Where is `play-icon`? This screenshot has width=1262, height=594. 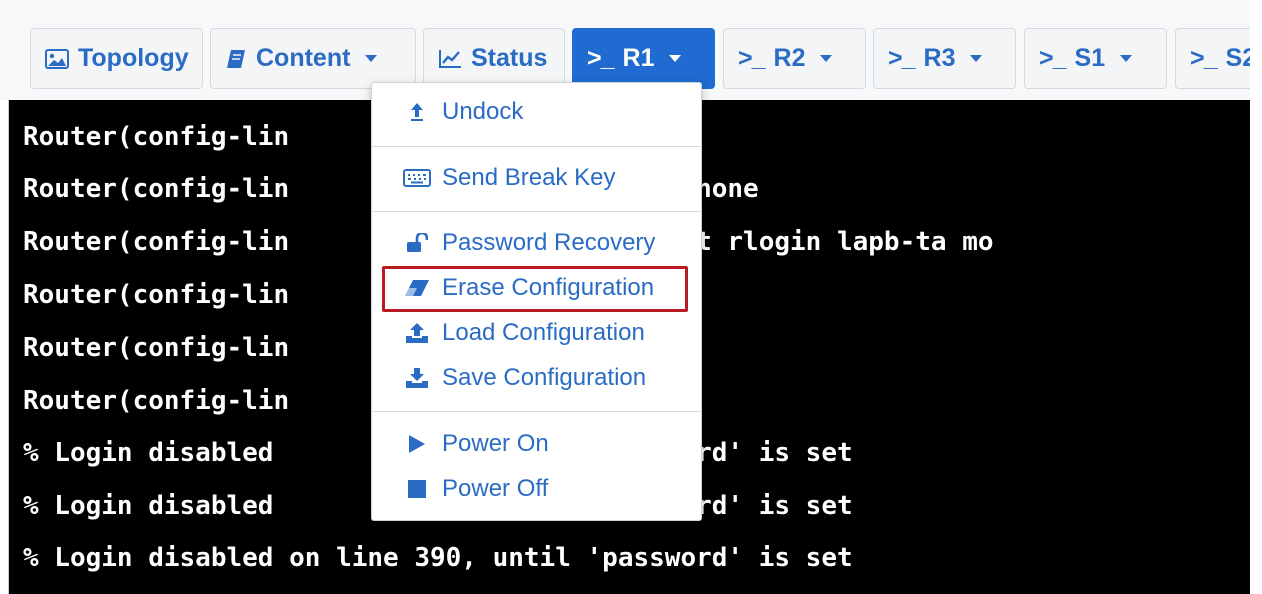
play-icon is located at coordinates (417, 444).